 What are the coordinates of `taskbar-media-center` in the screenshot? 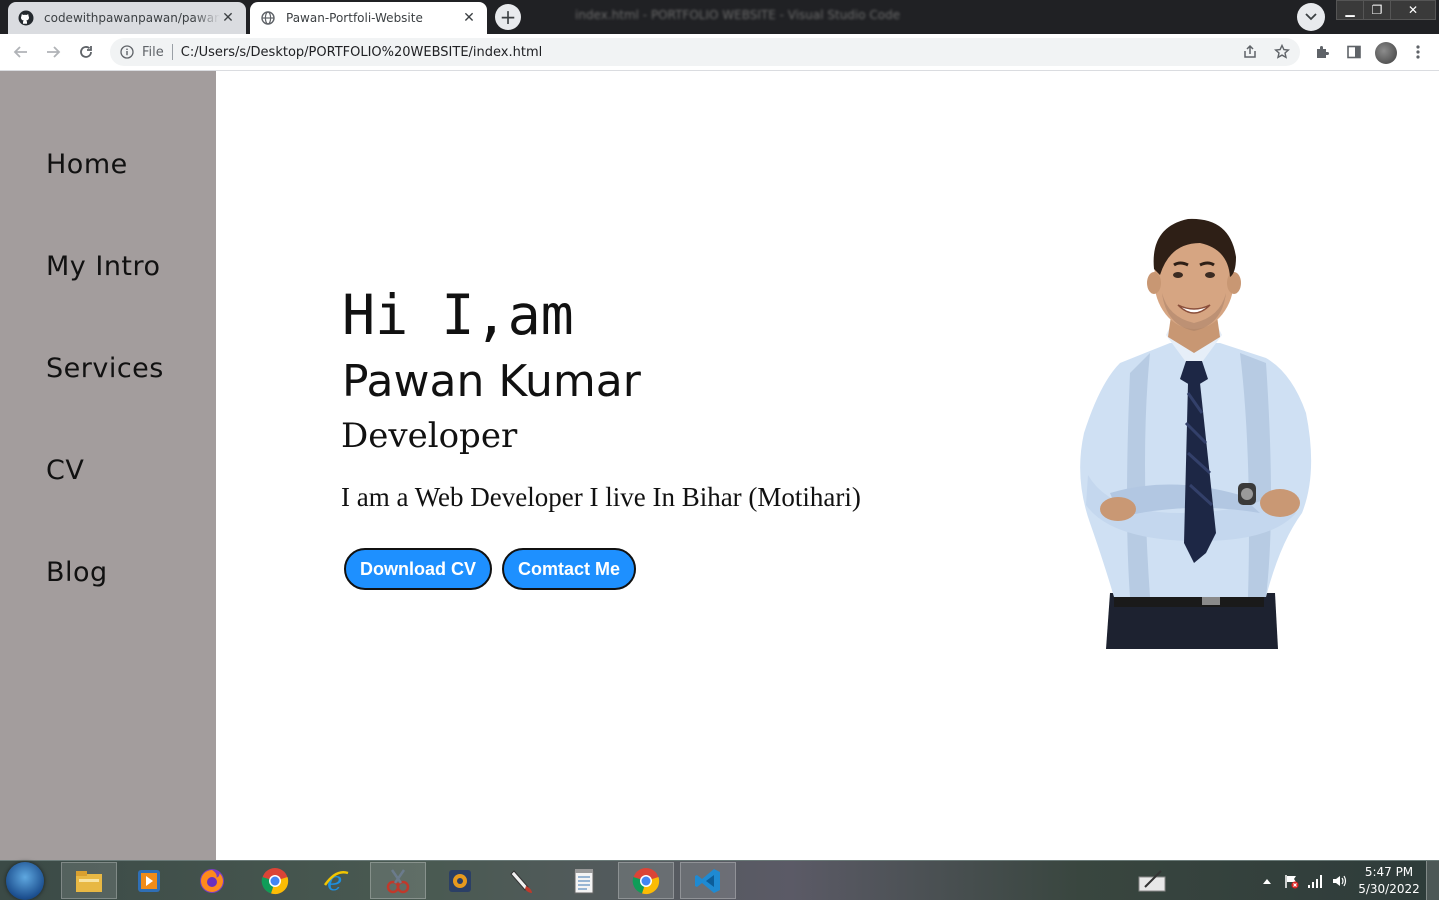 It's located at (460, 880).